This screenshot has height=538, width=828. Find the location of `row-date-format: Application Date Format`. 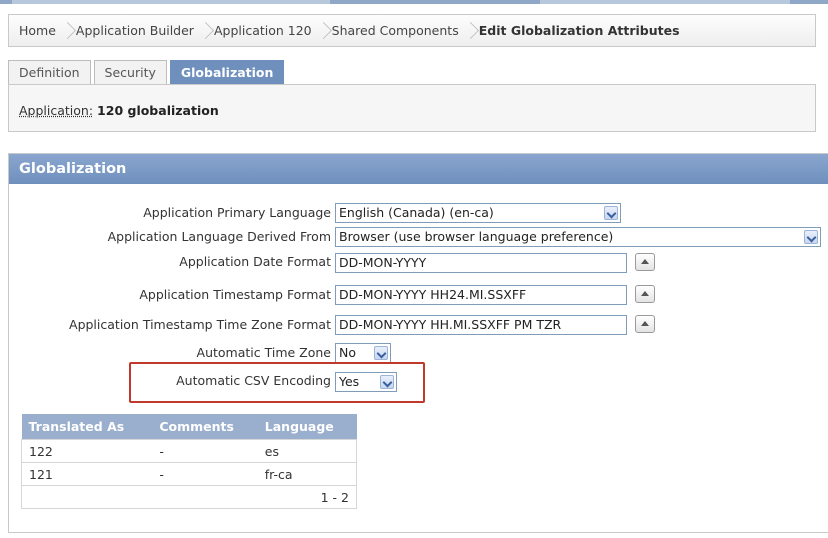

row-date-format: Application Date Format is located at coordinates (165, 262).